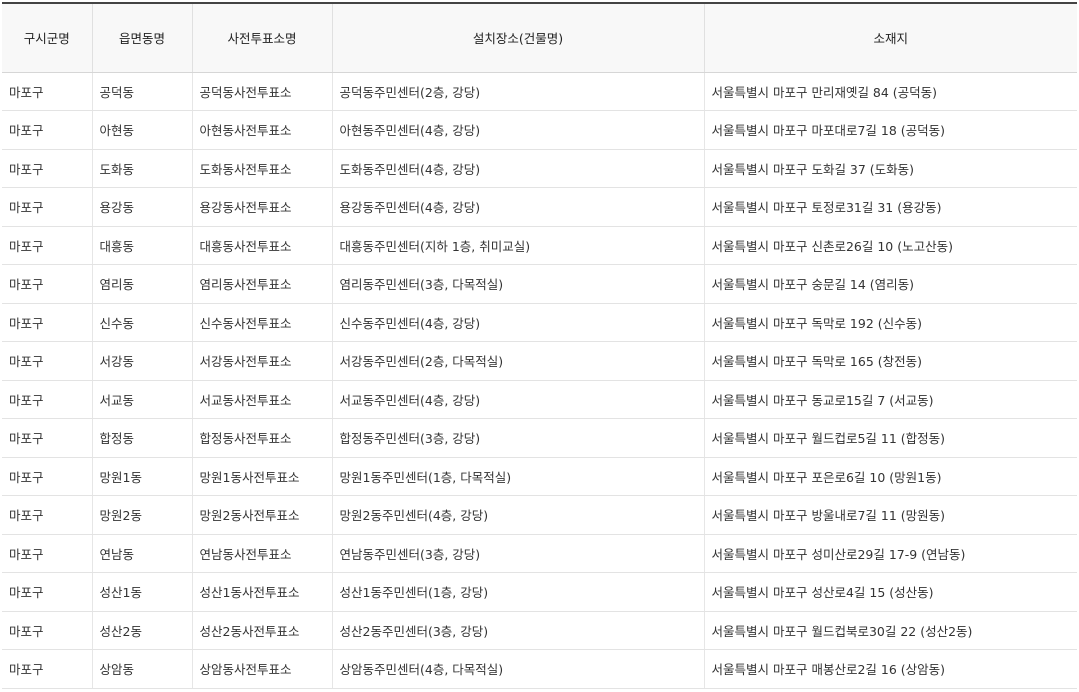 This screenshot has width=1079, height=692. Describe the element at coordinates (141, 245) in the screenshot. I see `cell-dong: 대흥동` at that location.